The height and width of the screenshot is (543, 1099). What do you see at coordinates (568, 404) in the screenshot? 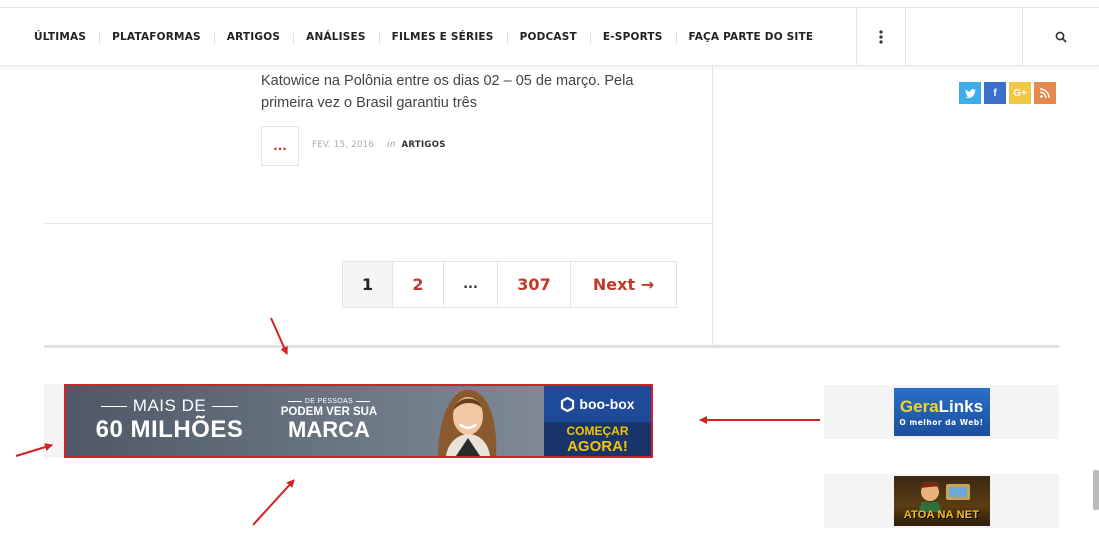
I see `boo-box-logo-icon` at bounding box center [568, 404].